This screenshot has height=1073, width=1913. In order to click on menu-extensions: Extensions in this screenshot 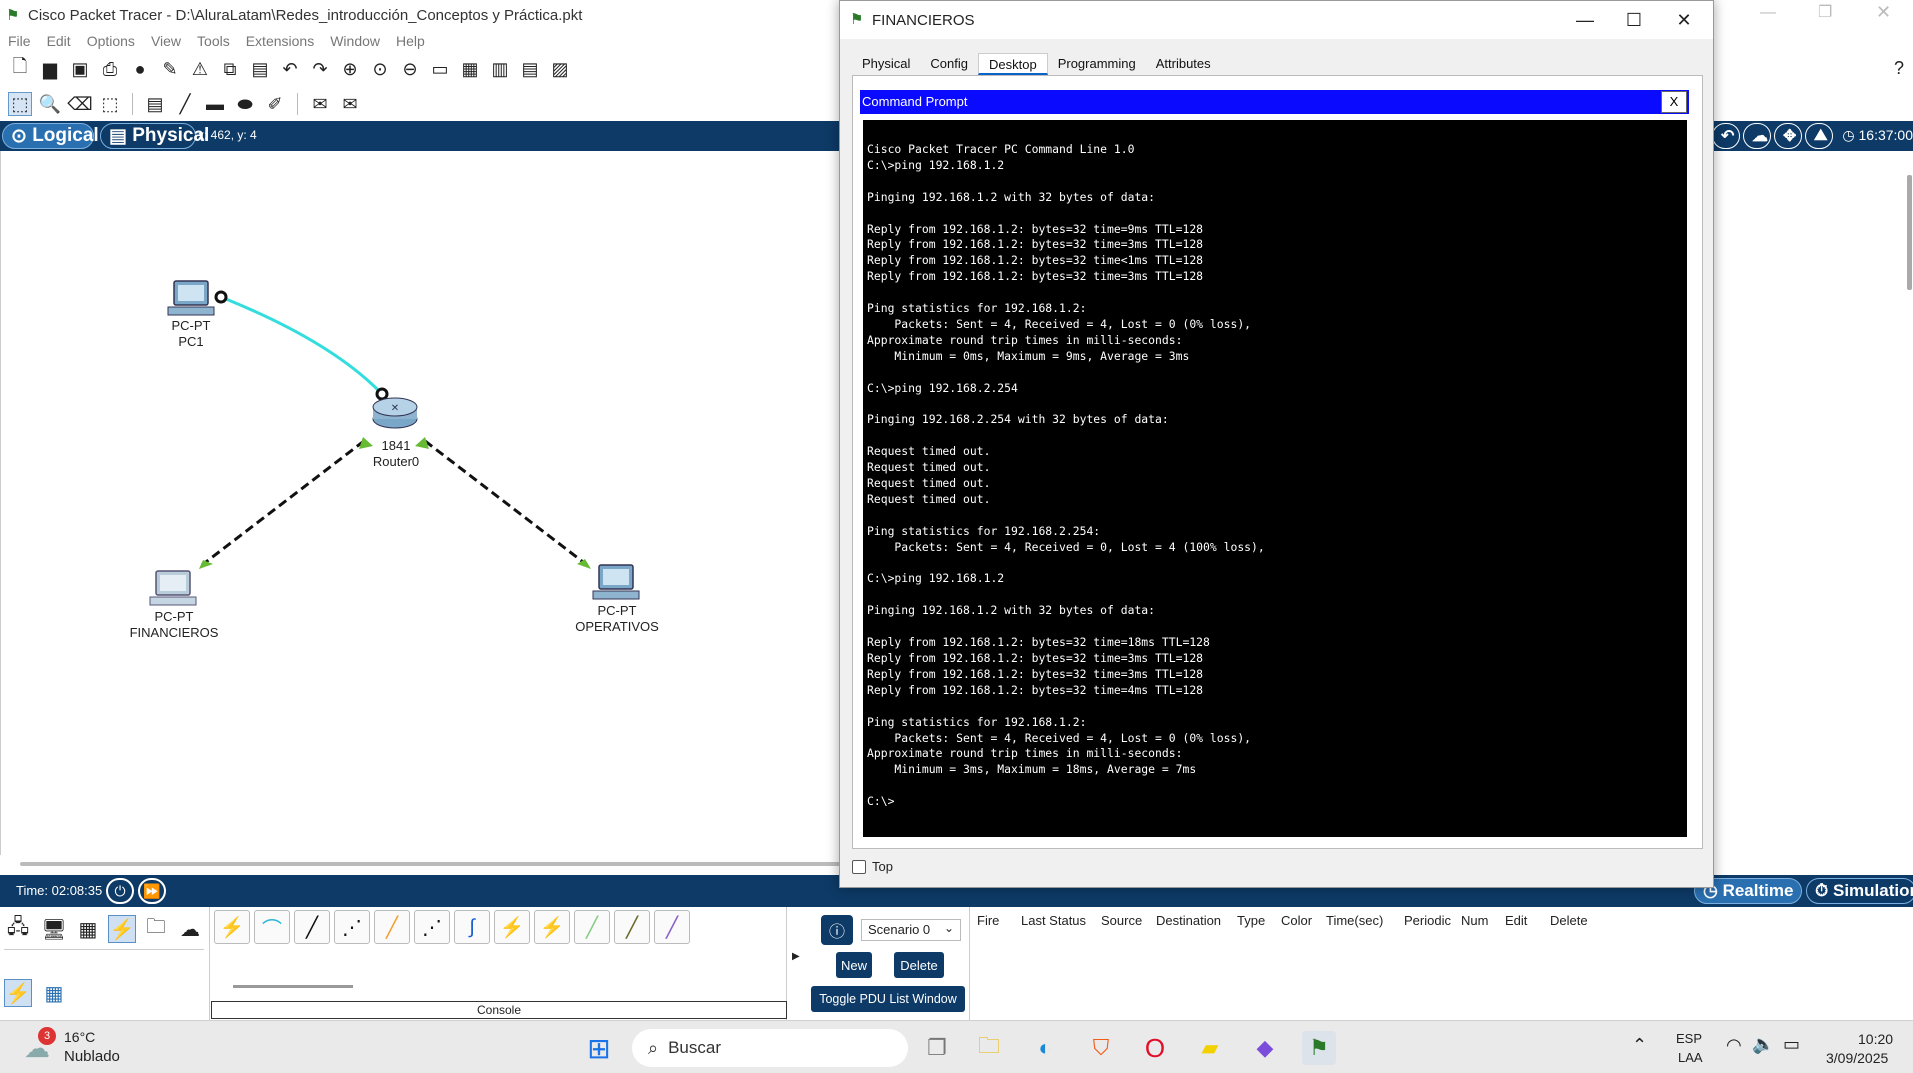, I will do `click(285, 41)`.